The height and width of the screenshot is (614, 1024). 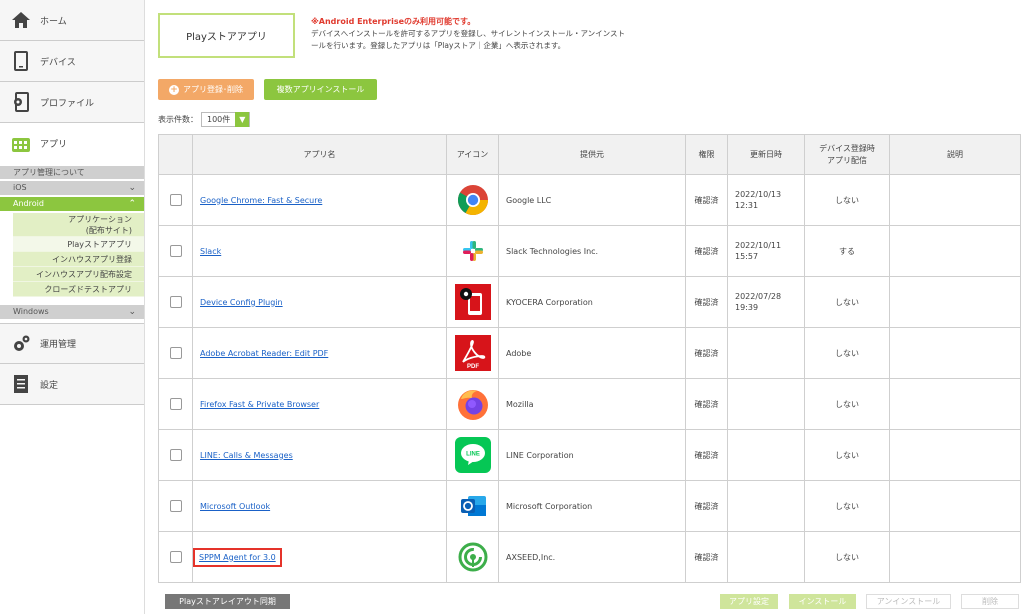 What do you see at coordinates (21, 344) in the screenshot?
I see `gears-icon` at bounding box center [21, 344].